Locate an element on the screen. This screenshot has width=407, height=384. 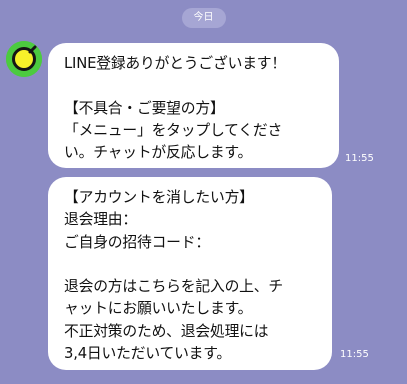
message-line: 退会の方はこちらを記入の上、チ is located at coordinates (173, 287).